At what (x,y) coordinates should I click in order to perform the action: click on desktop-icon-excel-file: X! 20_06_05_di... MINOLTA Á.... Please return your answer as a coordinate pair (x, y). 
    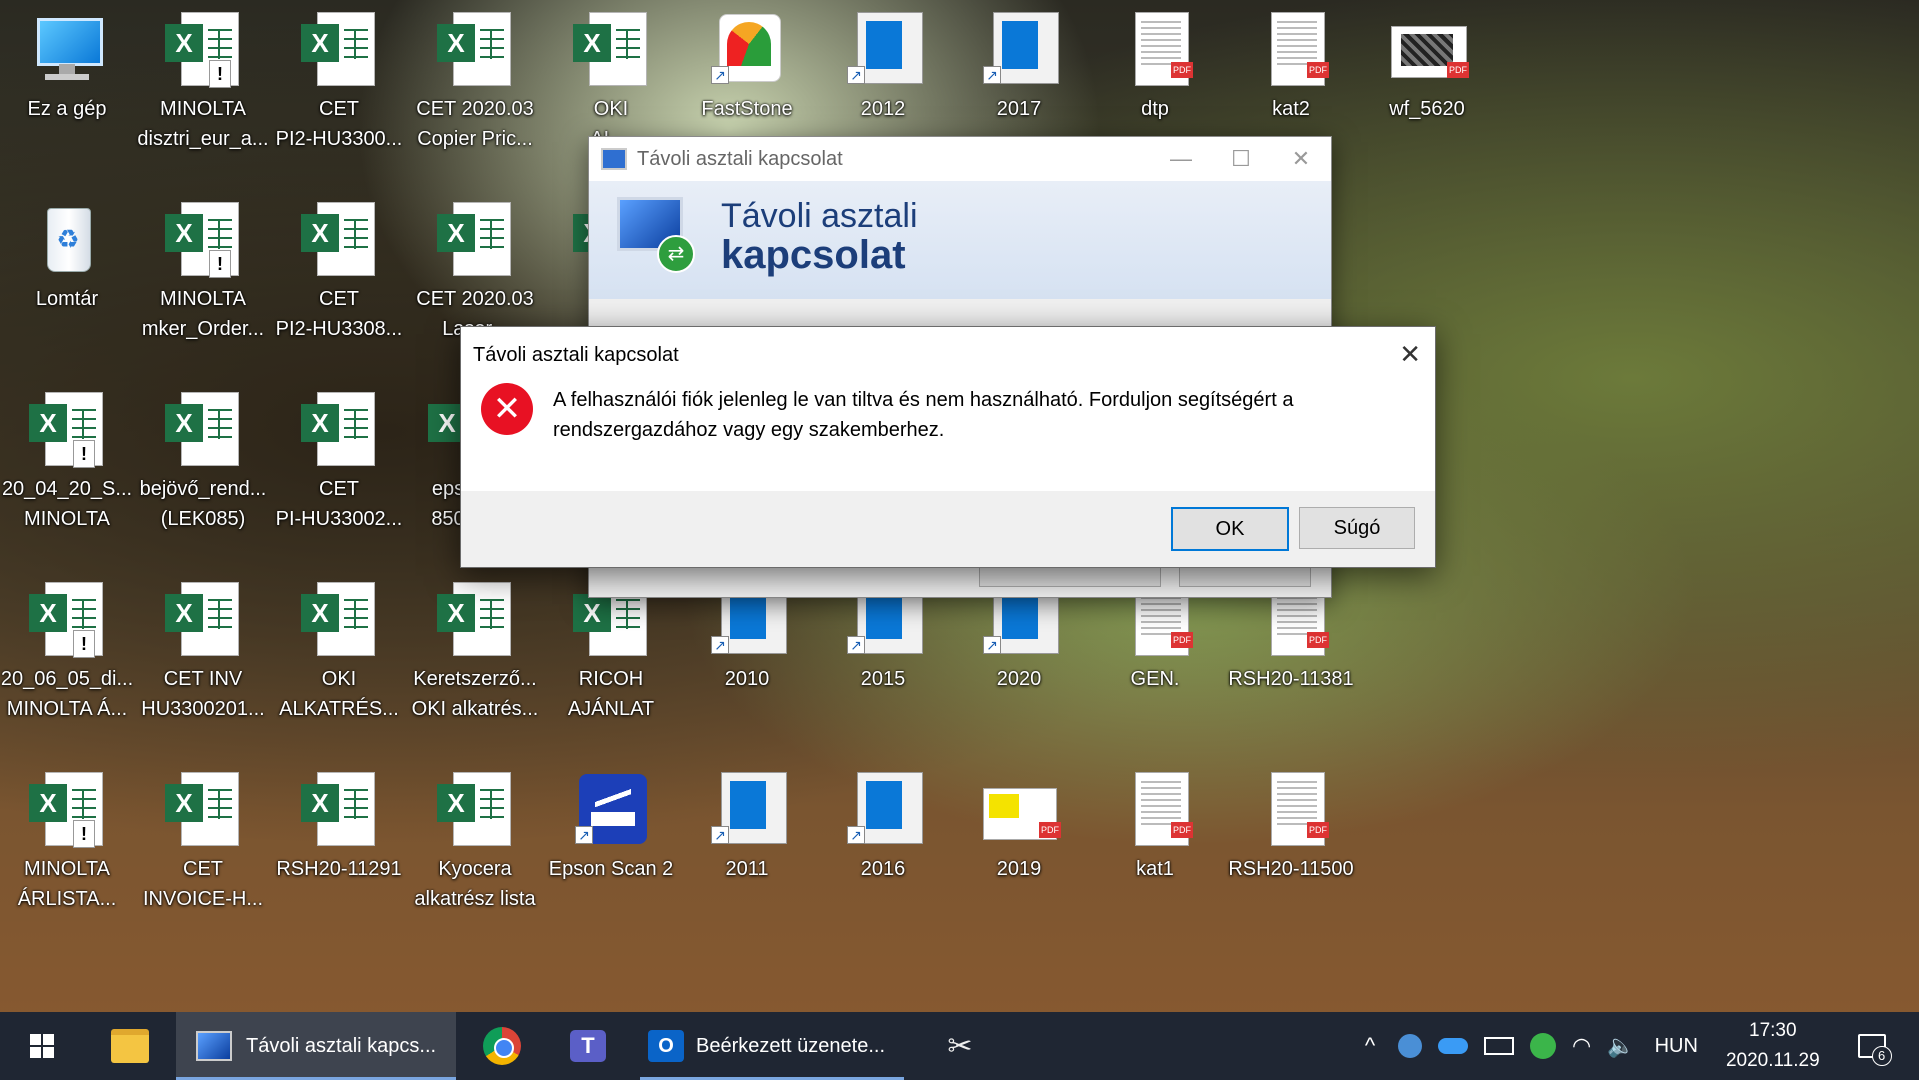
    Looking at the image, I should click on (67, 647).